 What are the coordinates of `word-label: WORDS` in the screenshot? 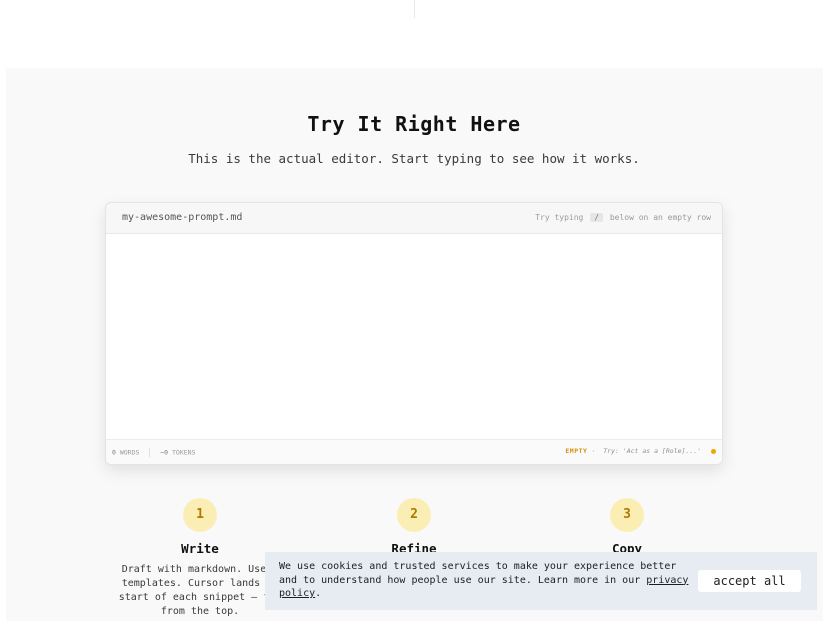 It's located at (129, 452).